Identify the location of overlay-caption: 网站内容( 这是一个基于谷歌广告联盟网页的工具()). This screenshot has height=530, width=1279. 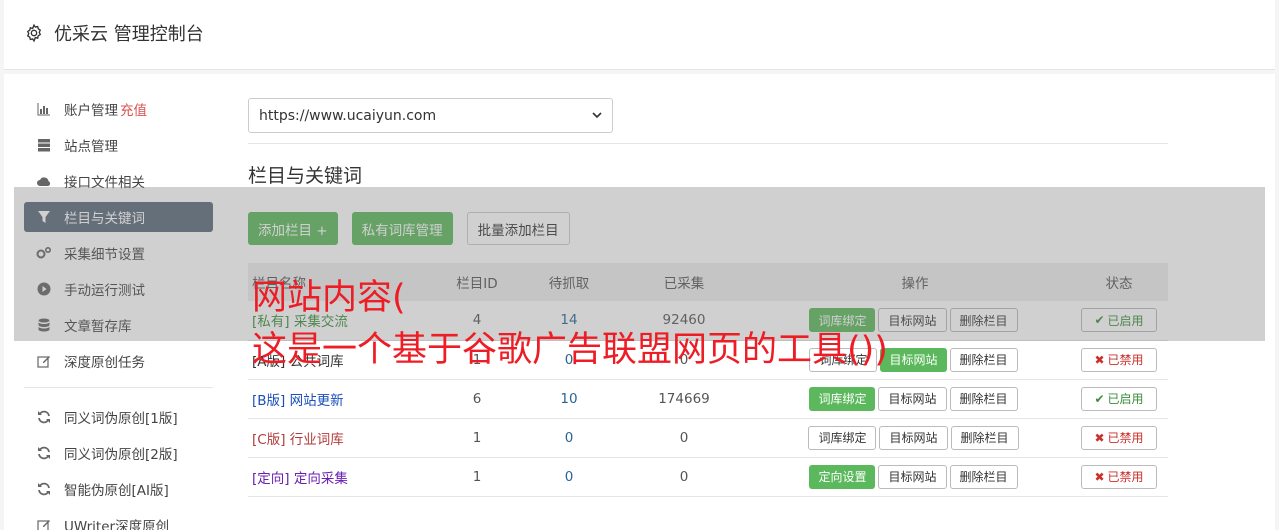
(570, 324).